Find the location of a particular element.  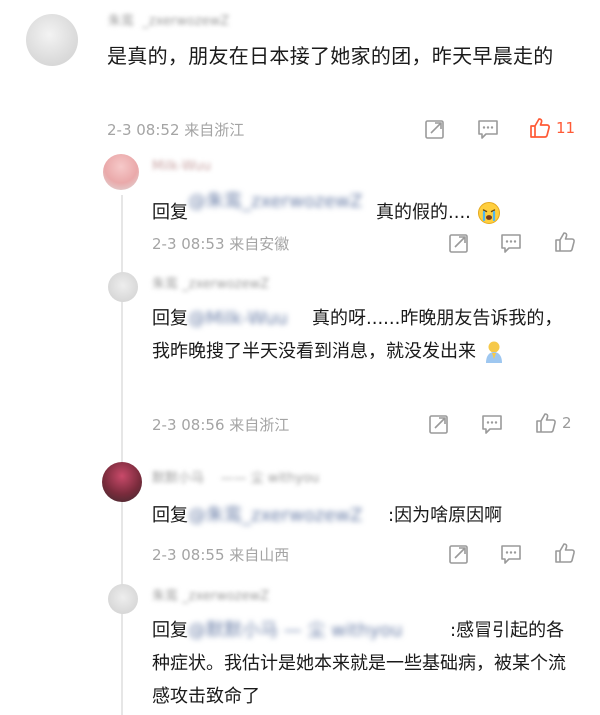

comment-meta: 2-3 08:52 来自浙江 is located at coordinates (176, 130).